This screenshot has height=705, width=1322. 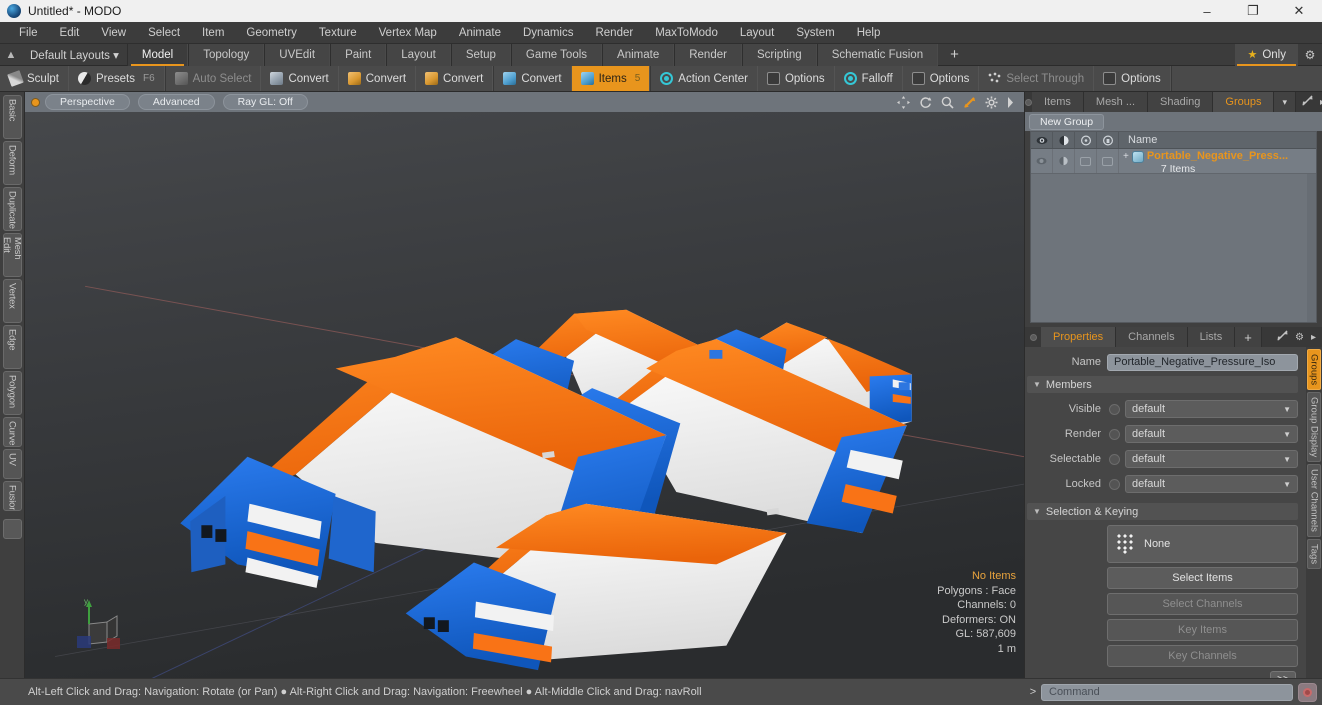 I want to click on member-enable-toggle-locked, so click(x=1114, y=484).